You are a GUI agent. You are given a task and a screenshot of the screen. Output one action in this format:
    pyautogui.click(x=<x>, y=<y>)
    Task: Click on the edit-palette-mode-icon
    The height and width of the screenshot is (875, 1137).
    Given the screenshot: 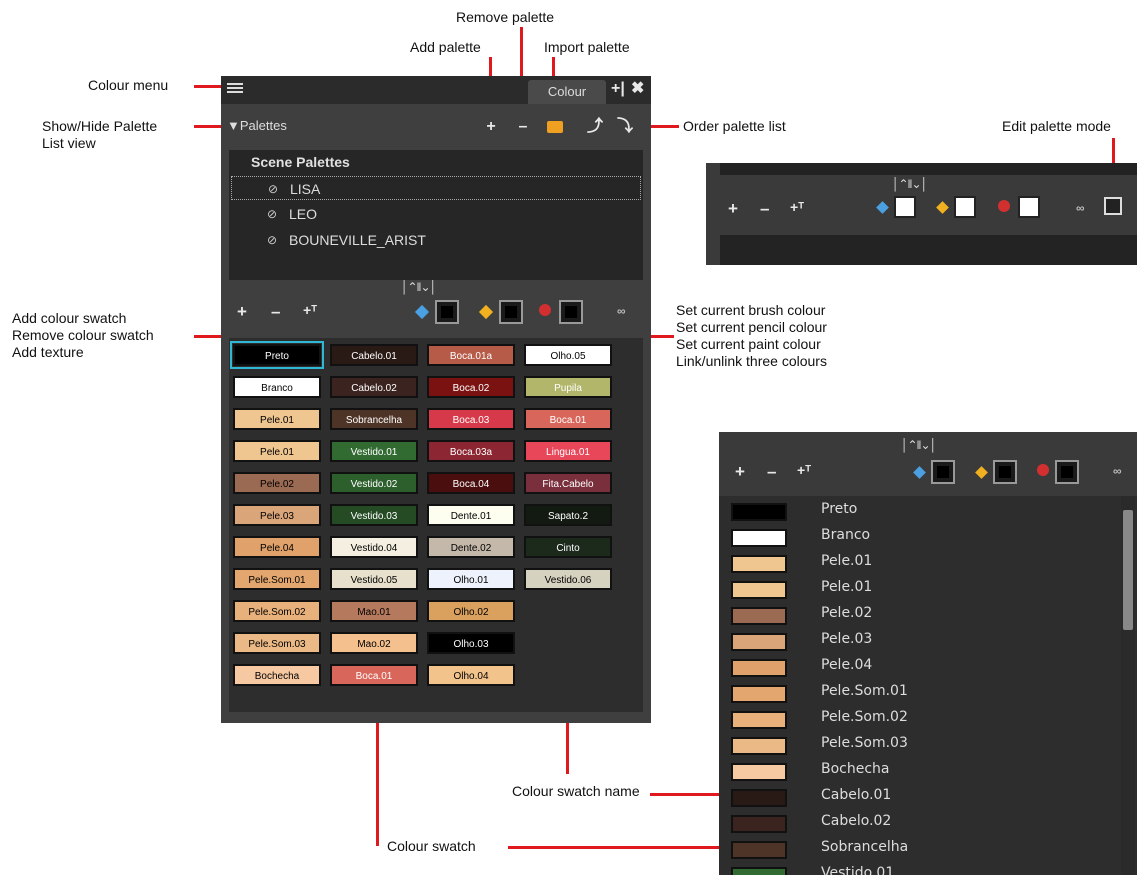 What is the action you would take?
    pyautogui.click(x=1113, y=206)
    